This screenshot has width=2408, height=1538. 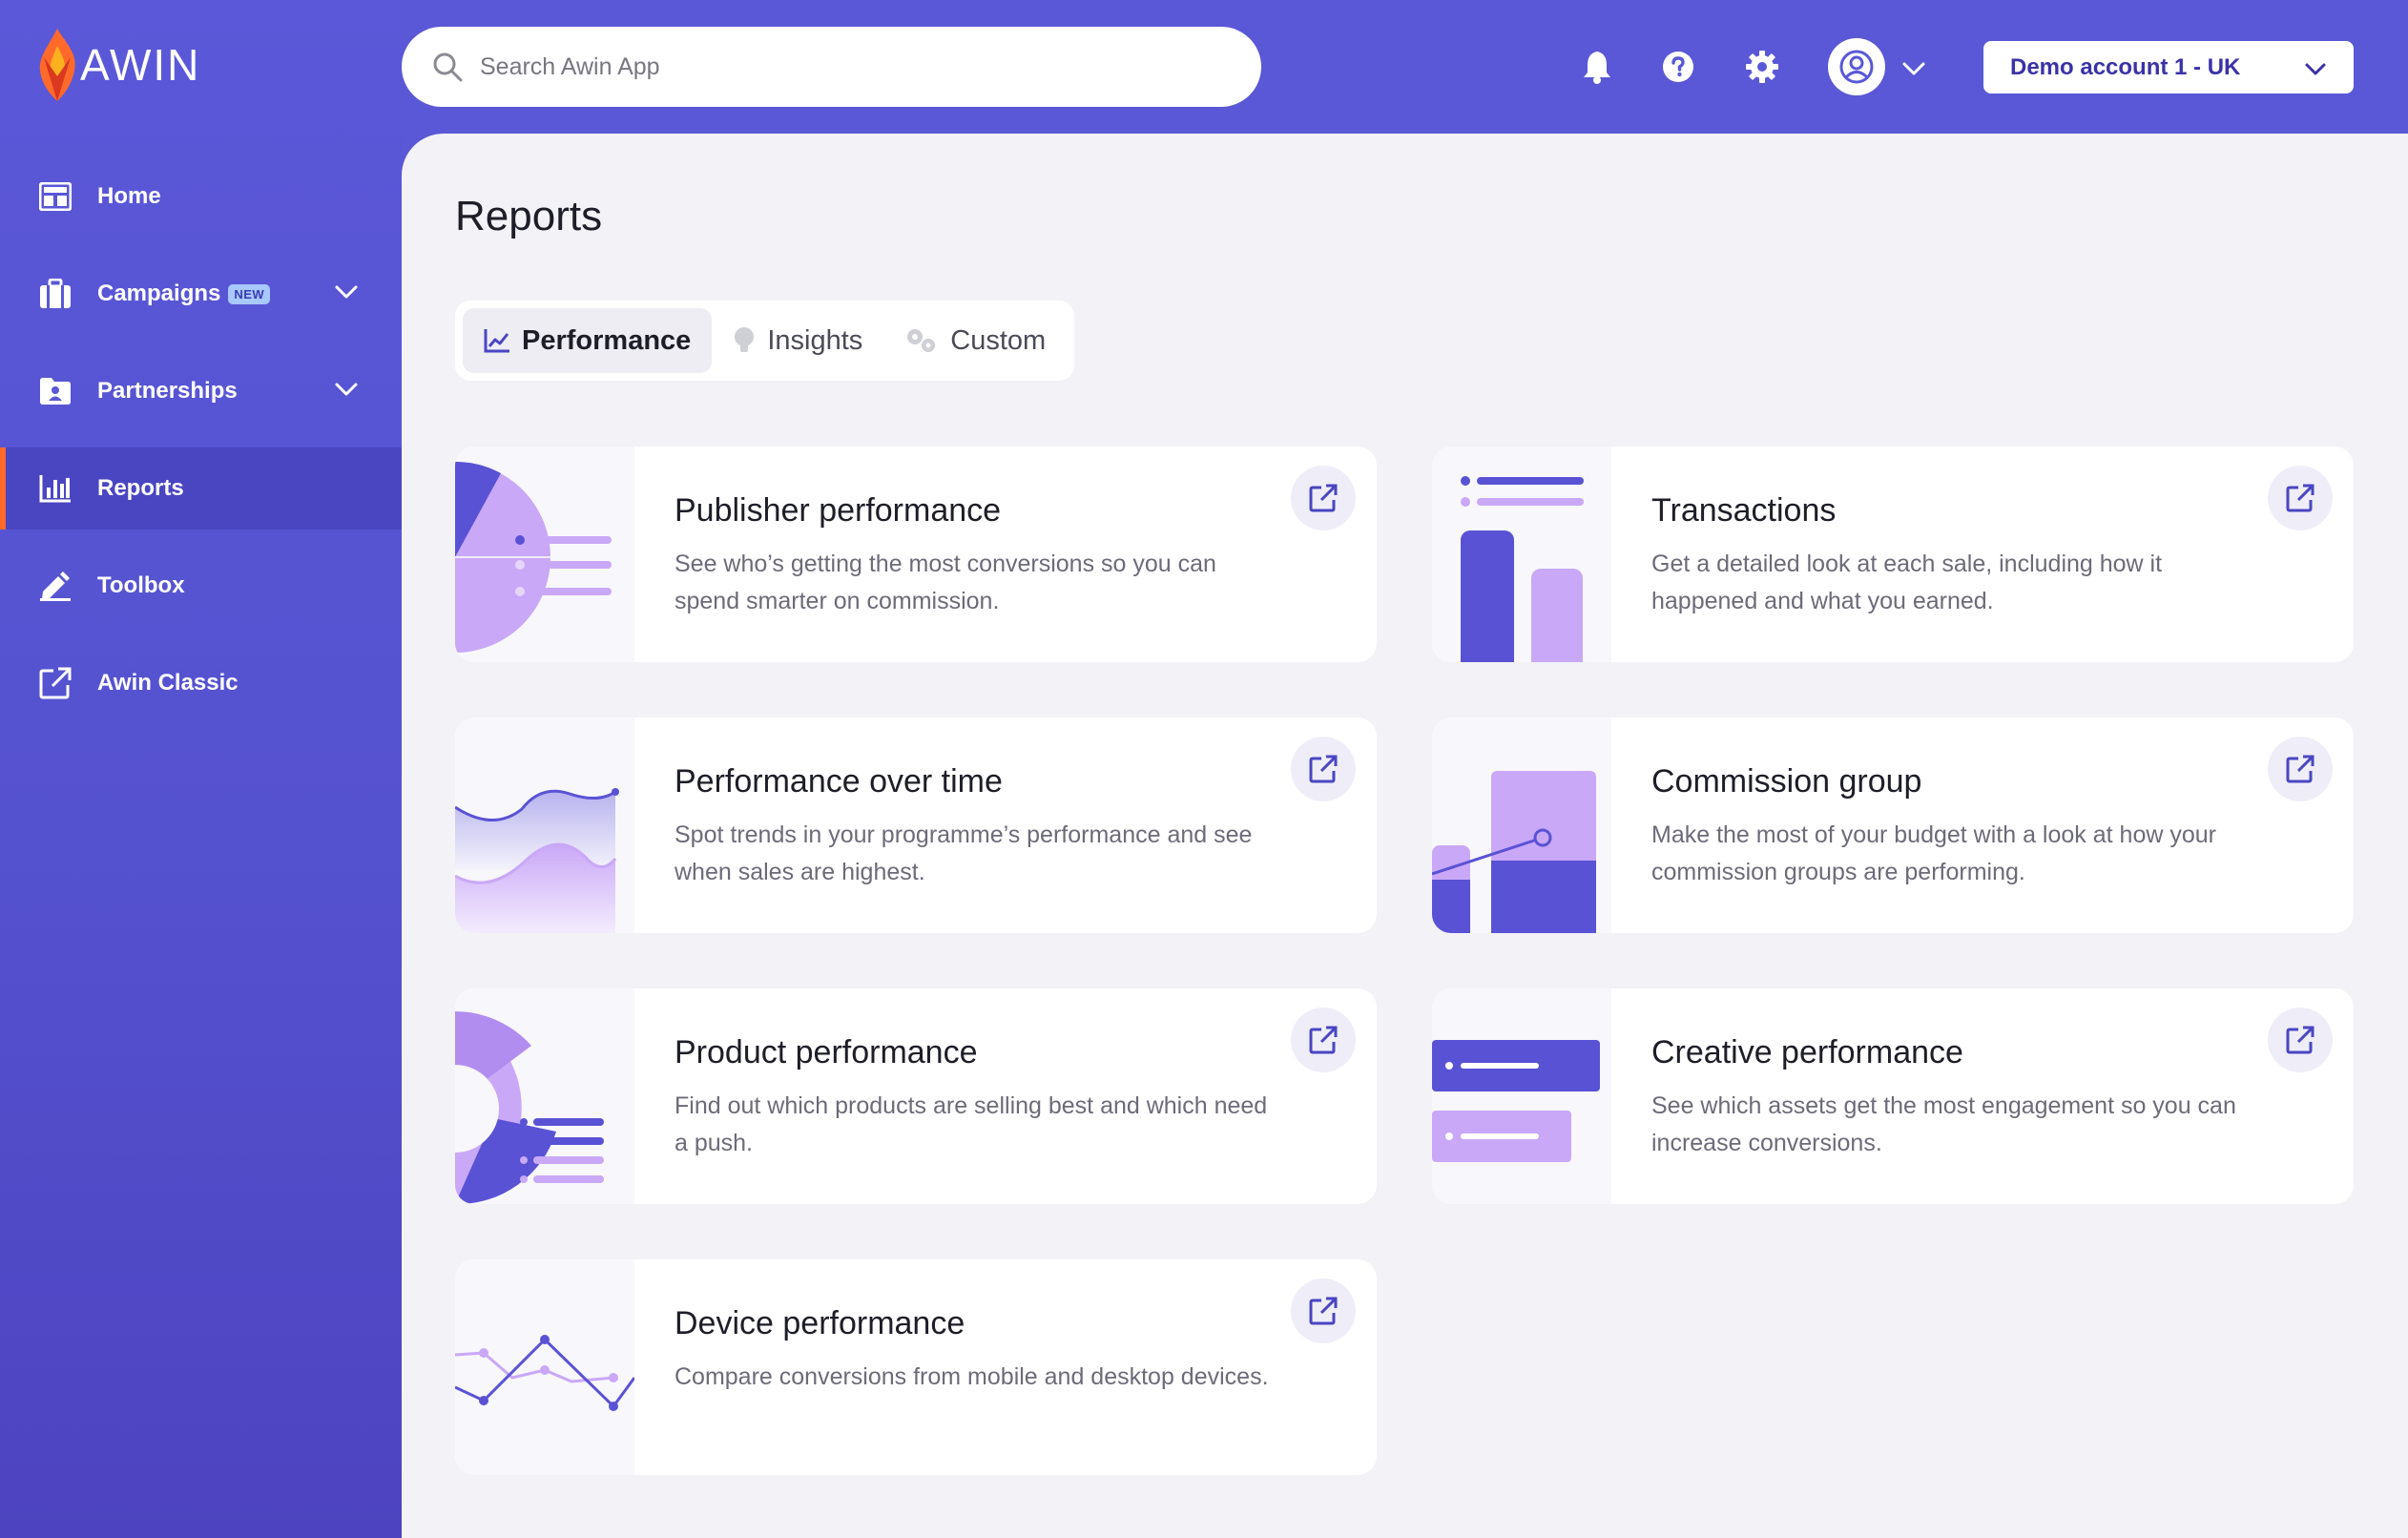 What do you see at coordinates (55, 586) in the screenshot?
I see `pen-icon` at bounding box center [55, 586].